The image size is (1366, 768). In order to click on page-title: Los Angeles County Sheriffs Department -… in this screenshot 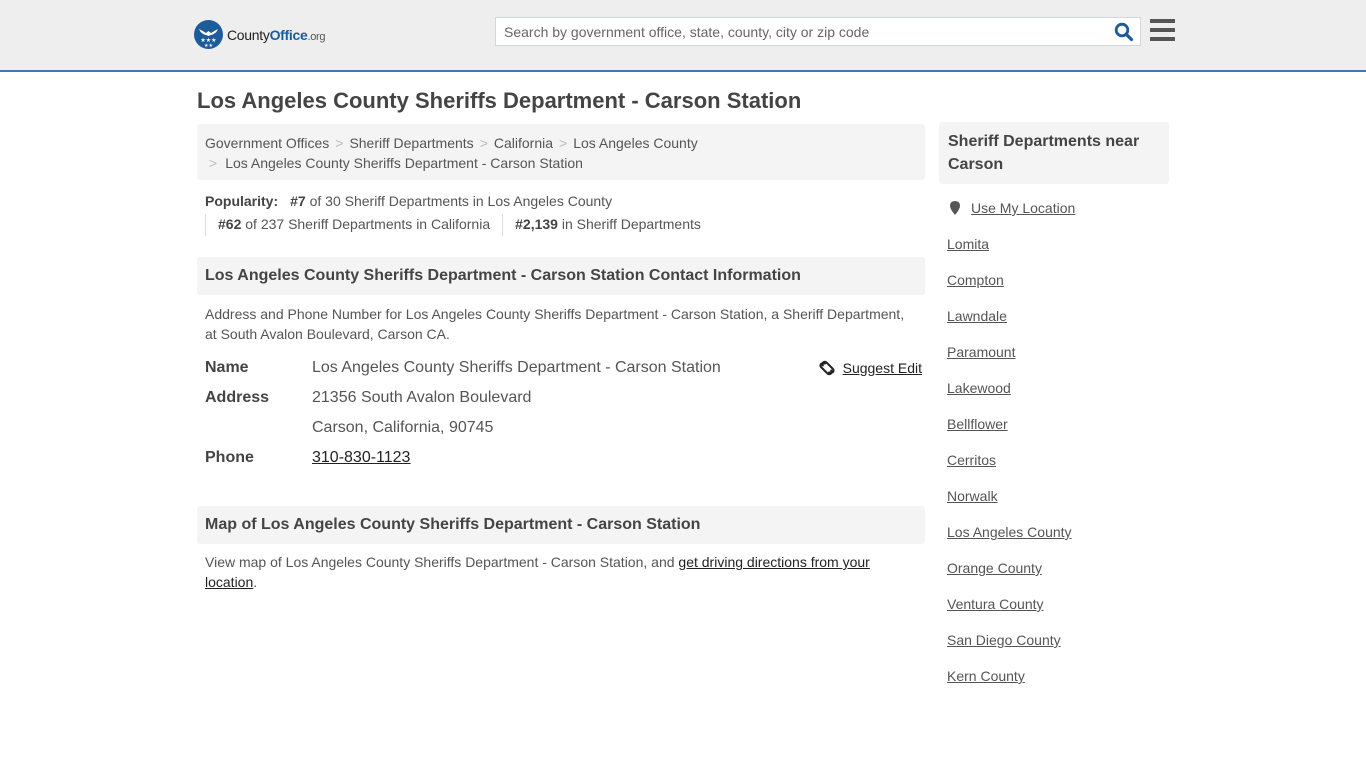, I will do `click(499, 100)`.